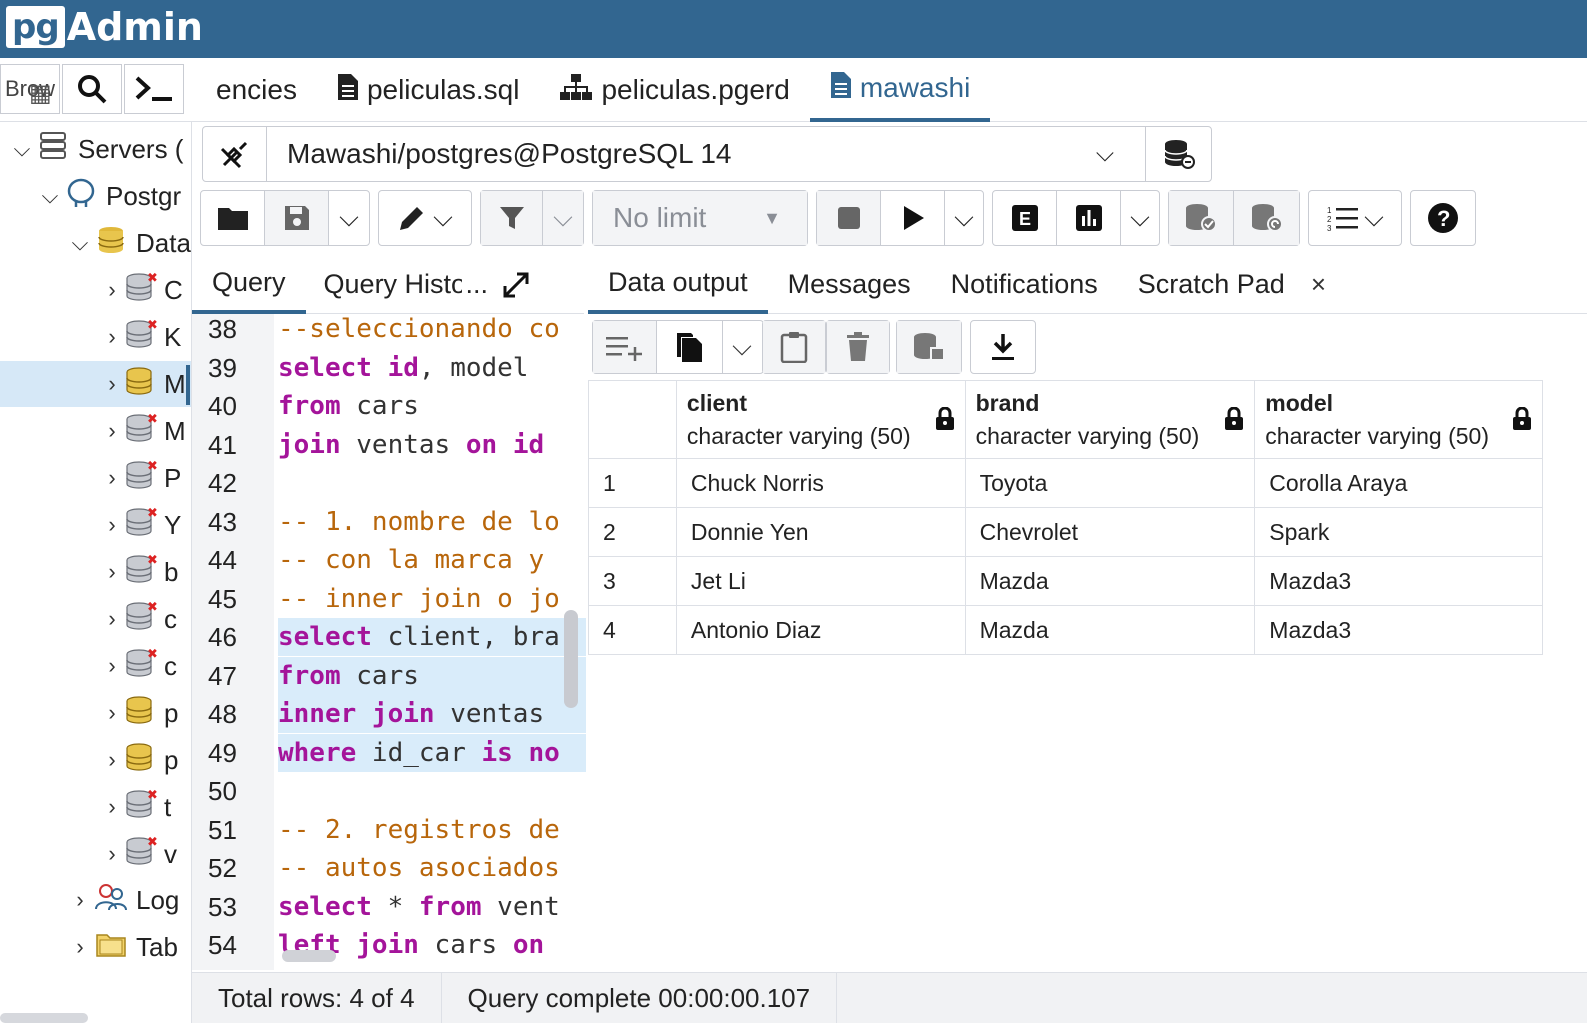 This screenshot has width=1587, height=1023. I want to click on maximize-button, so click(516, 285).